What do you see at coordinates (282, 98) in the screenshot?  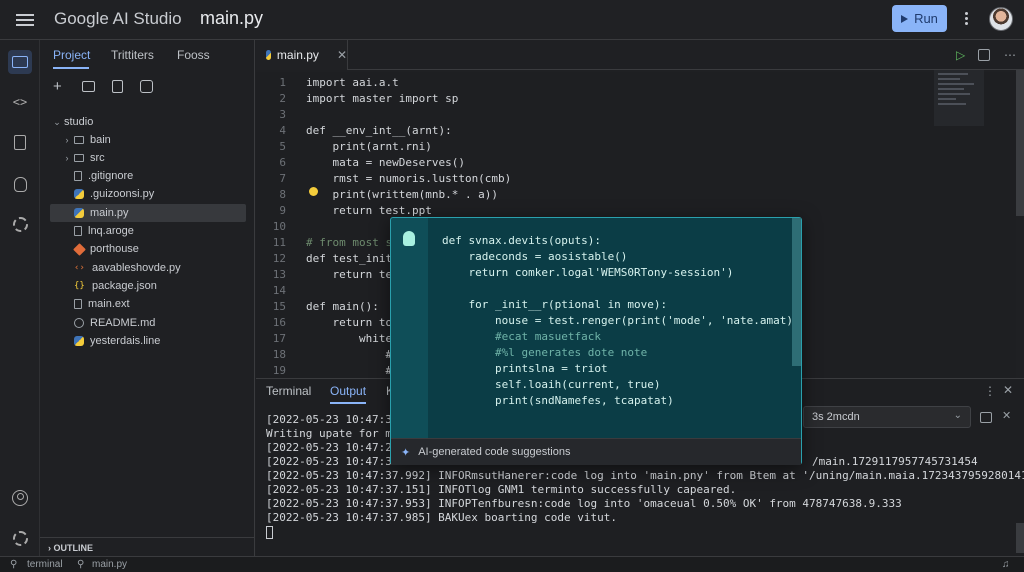 I see `line-number: 2` at bounding box center [282, 98].